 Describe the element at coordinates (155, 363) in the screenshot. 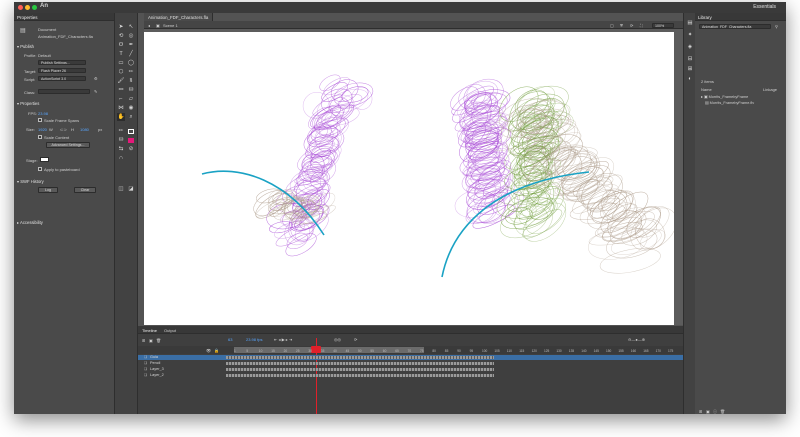

I see `layer-name: Pencil` at that location.